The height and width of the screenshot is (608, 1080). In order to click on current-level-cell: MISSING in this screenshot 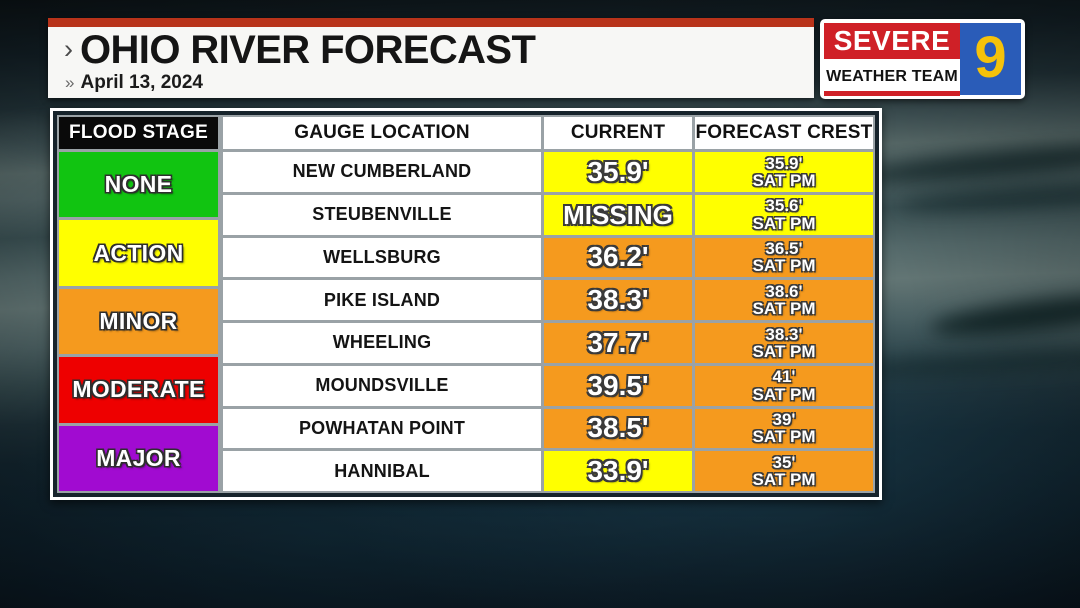, I will do `click(618, 214)`.